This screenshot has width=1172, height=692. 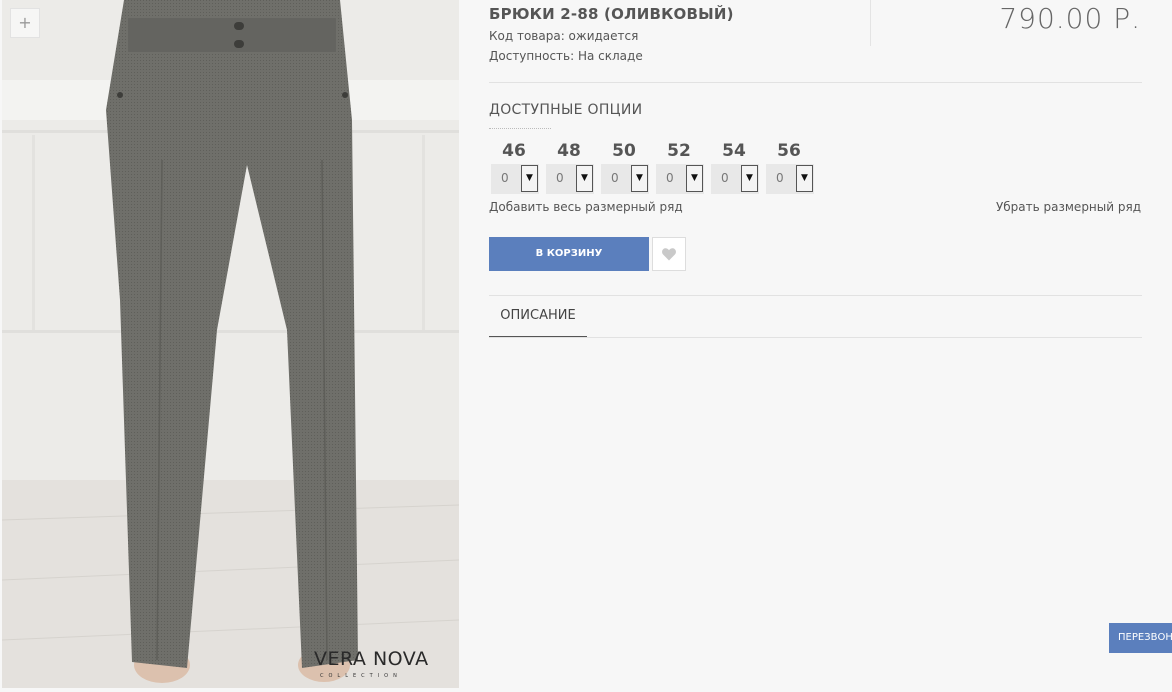 I want to click on product-price: 790.00 Р., so click(x=1070, y=18).